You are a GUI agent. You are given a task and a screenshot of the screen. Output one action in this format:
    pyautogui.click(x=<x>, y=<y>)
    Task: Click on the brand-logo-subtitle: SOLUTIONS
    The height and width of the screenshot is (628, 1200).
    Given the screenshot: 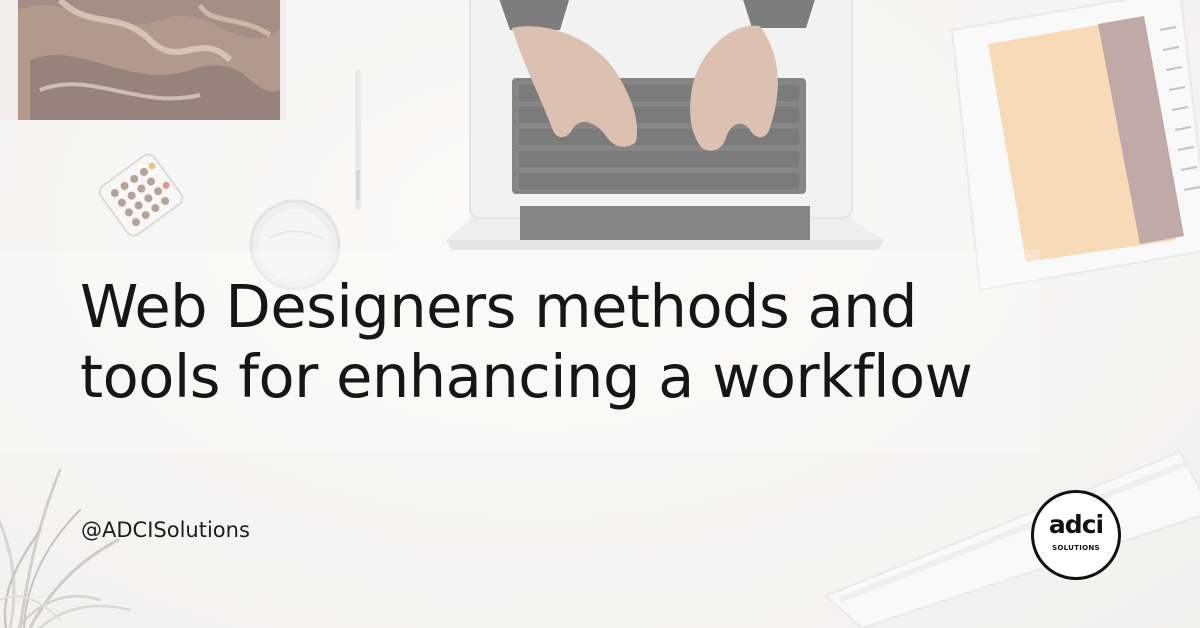 What is the action you would take?
    pyautogui.click(x=1076, y=548)
    